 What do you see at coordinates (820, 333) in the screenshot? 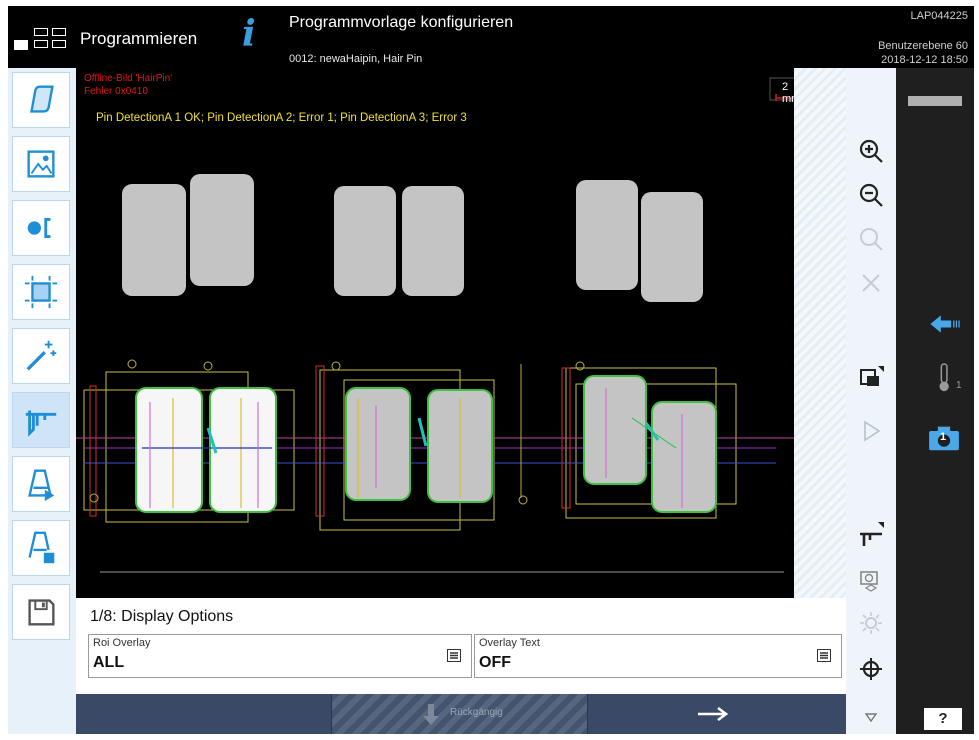
I see `viewport-scroll-area` at bounding box center [820, 333].